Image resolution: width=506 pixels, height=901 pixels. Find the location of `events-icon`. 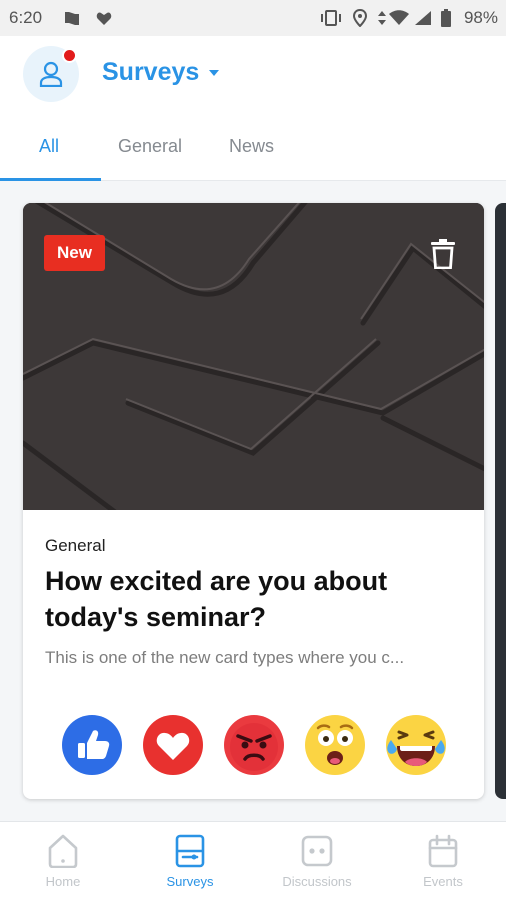

events-icon is located at coordinates (443, 851).